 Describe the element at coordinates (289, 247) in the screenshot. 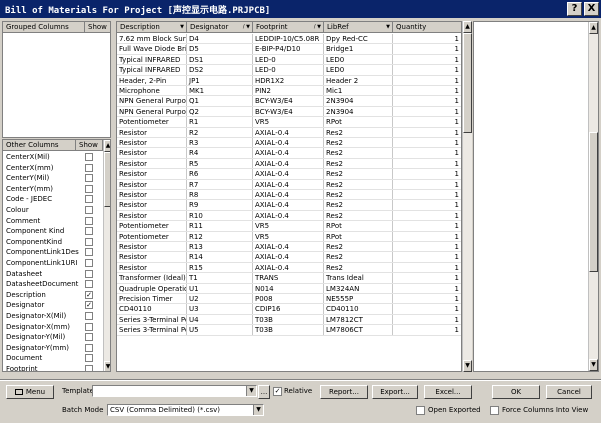

I see `table-row: Resistor R13 AXIAL-0.4 Res2 1` at that location.